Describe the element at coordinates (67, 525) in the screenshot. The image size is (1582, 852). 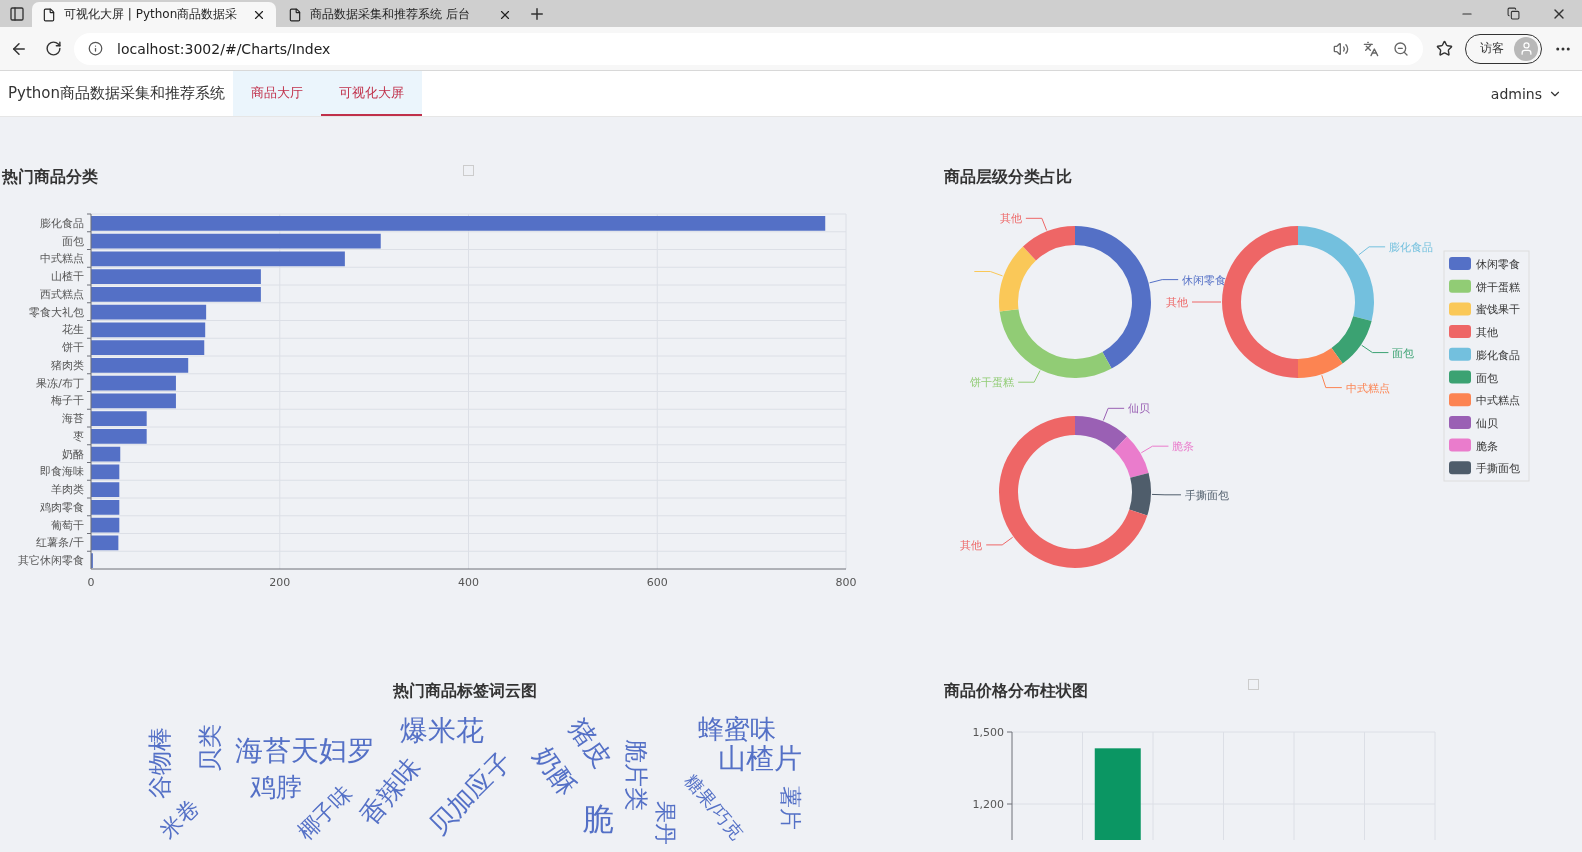
I see `axis-label: 葡萄干` at that location.